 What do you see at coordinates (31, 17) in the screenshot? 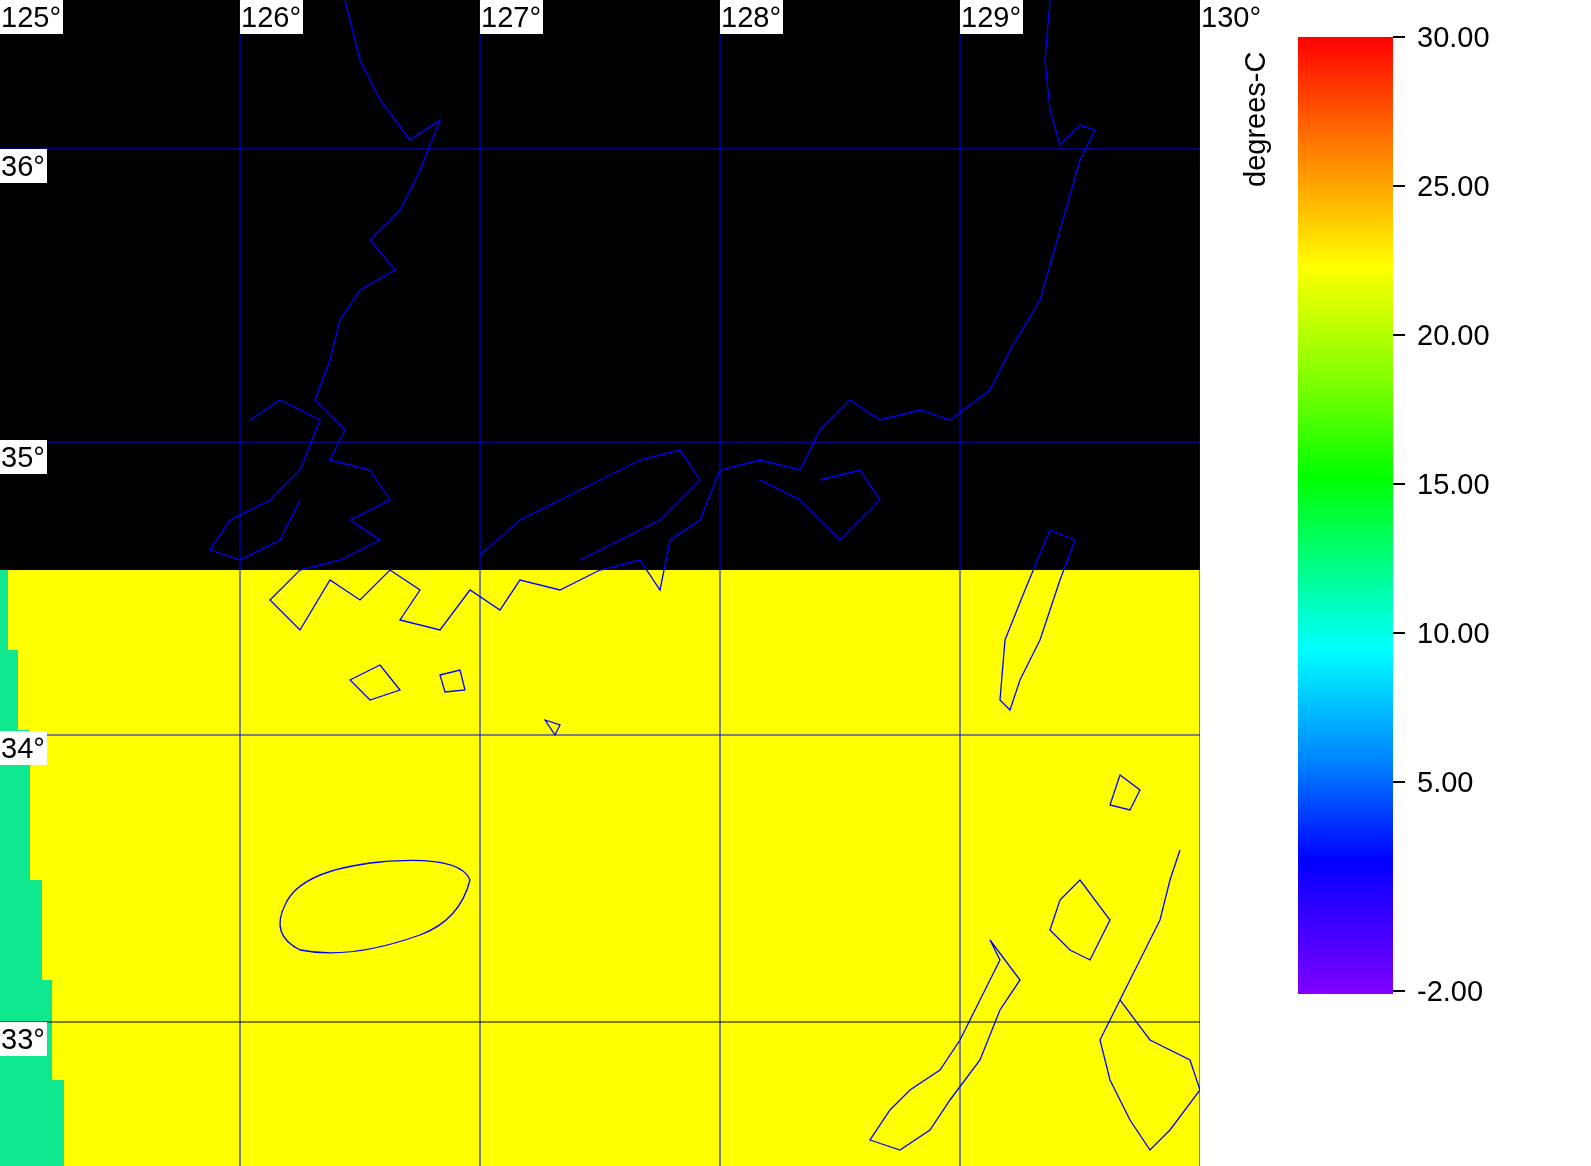
I see `longitude-label: 125°` at bounding box center [31, 17].